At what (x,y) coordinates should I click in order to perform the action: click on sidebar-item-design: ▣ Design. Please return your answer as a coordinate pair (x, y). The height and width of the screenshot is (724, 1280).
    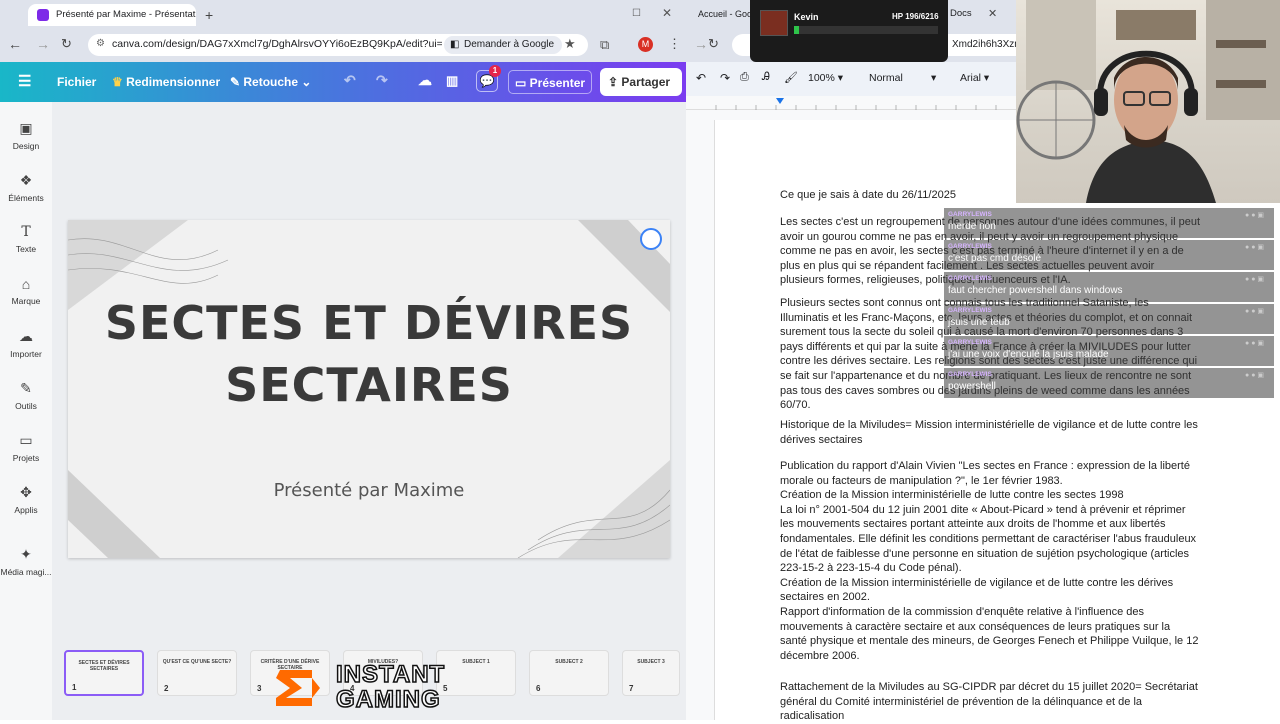
    Looking at the image, I should click on (26, 135).